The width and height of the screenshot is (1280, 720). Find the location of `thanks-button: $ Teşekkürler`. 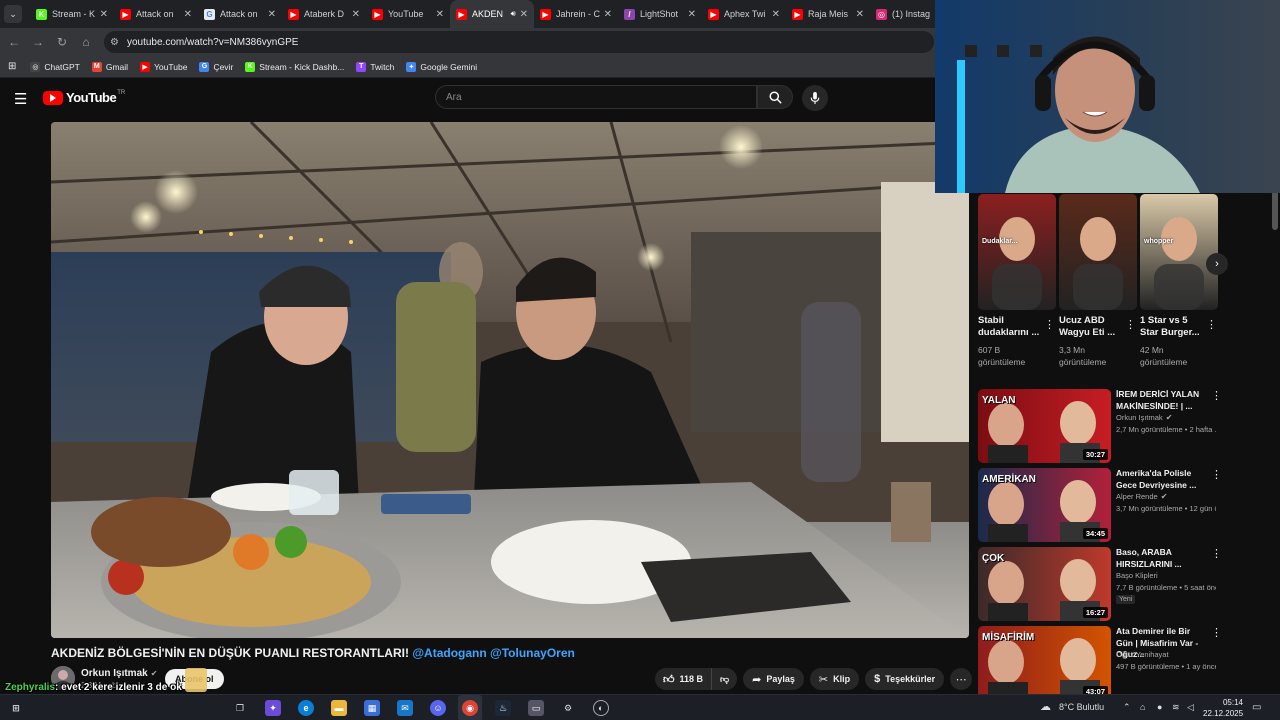

thanks-button: $ Teşekkürler is located at coordinates (905, 679).